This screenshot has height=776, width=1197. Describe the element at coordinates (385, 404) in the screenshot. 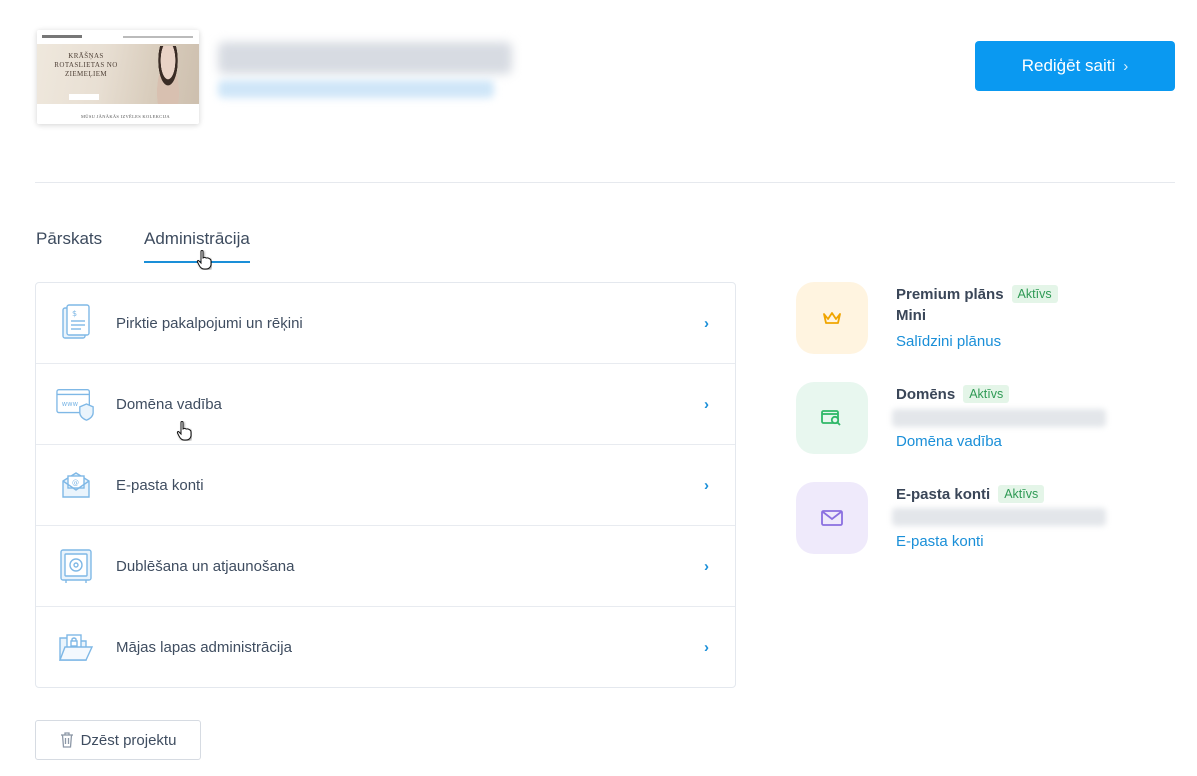

I see `list-item-domain-management: www Domēna vadība ›` at that location.